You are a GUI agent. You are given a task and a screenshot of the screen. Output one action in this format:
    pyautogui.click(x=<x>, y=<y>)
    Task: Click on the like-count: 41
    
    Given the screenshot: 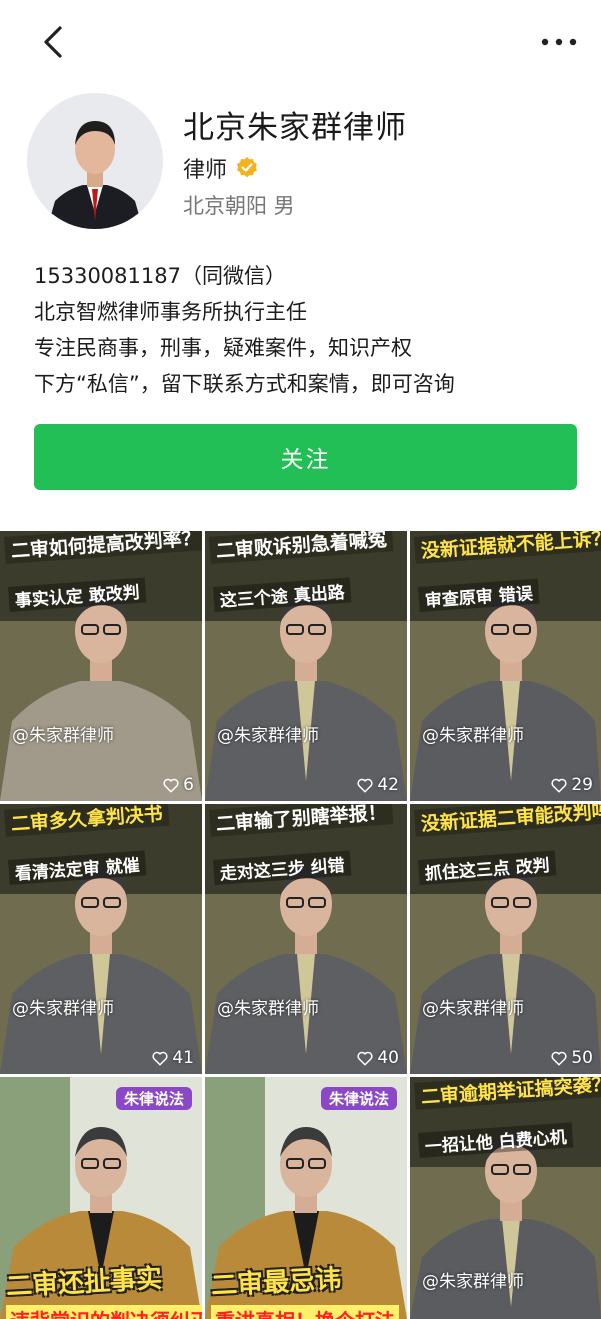 What is the action you would take?
    pyautogui.click(x=172, y=1058)
    